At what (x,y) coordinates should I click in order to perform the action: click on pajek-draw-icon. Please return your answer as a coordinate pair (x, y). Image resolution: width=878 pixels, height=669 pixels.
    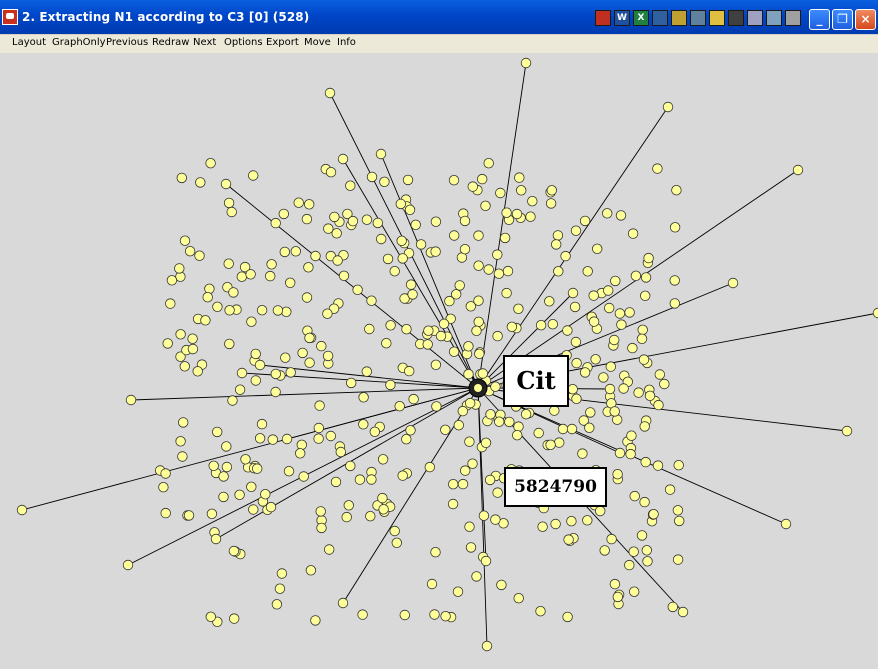
    Looking at the image, I should click on (10, 17).